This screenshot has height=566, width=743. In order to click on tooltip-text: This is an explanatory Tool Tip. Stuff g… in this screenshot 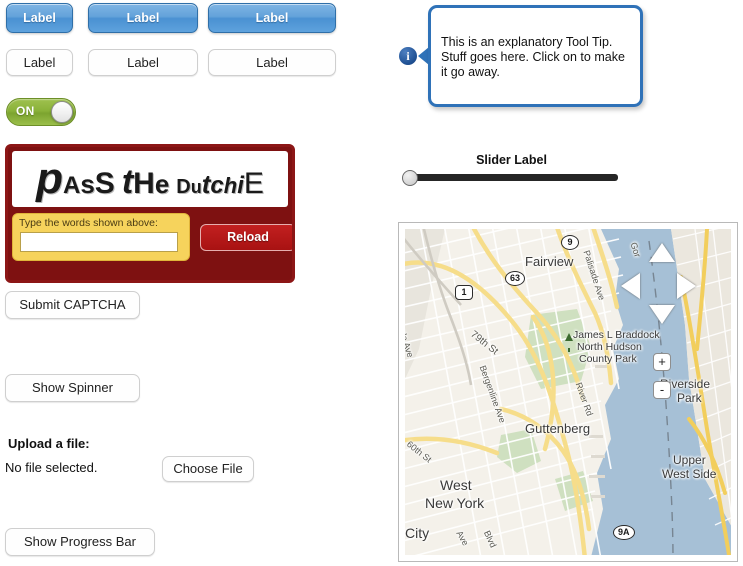, I will do `click(533, 57)`.